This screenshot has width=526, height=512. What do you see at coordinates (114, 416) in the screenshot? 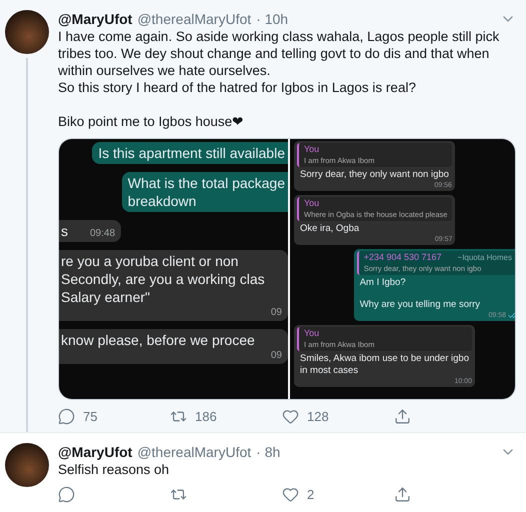
I see `reply-button: 75` at bounding box center [114, 416].